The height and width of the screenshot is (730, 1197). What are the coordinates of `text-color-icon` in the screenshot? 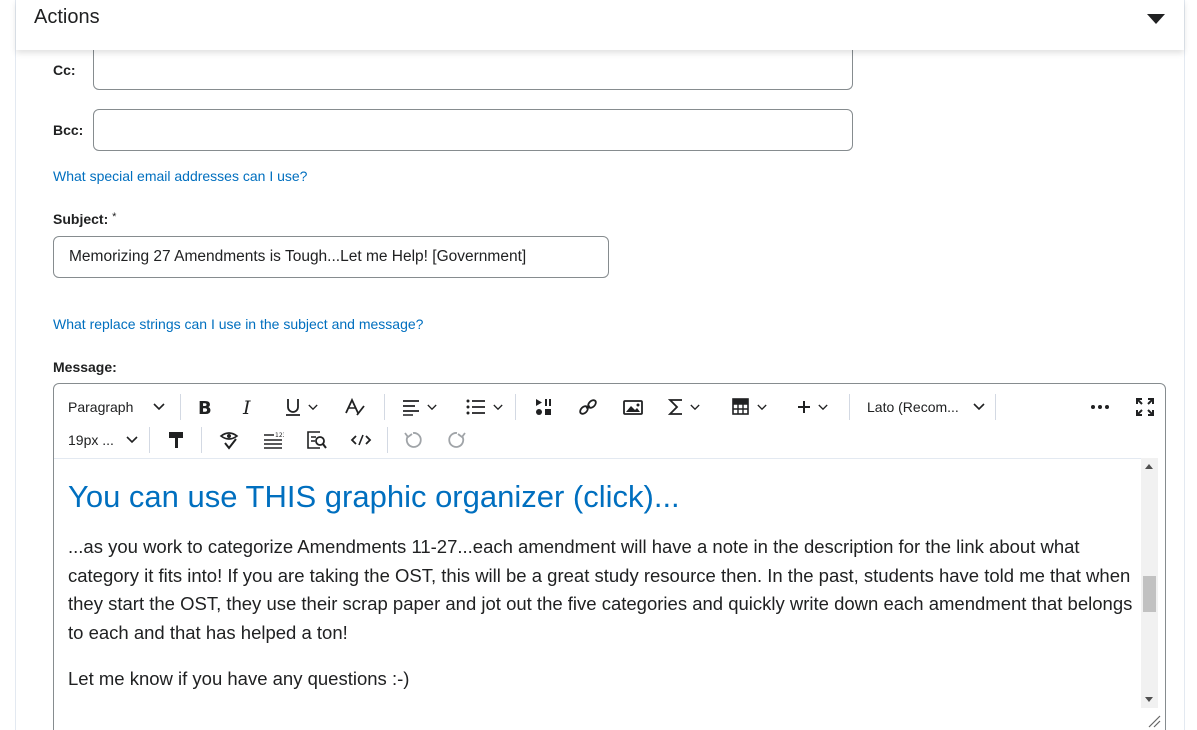 It's located at (355, 407).